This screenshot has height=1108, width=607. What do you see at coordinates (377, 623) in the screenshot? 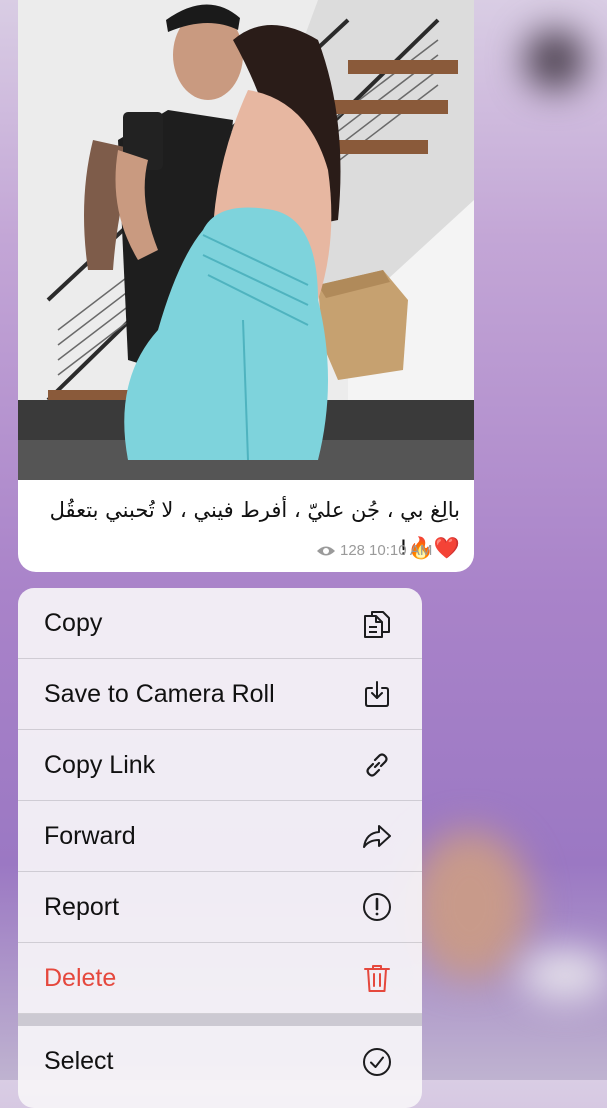
I see `copy-icon` at bounding box center [377, 623].